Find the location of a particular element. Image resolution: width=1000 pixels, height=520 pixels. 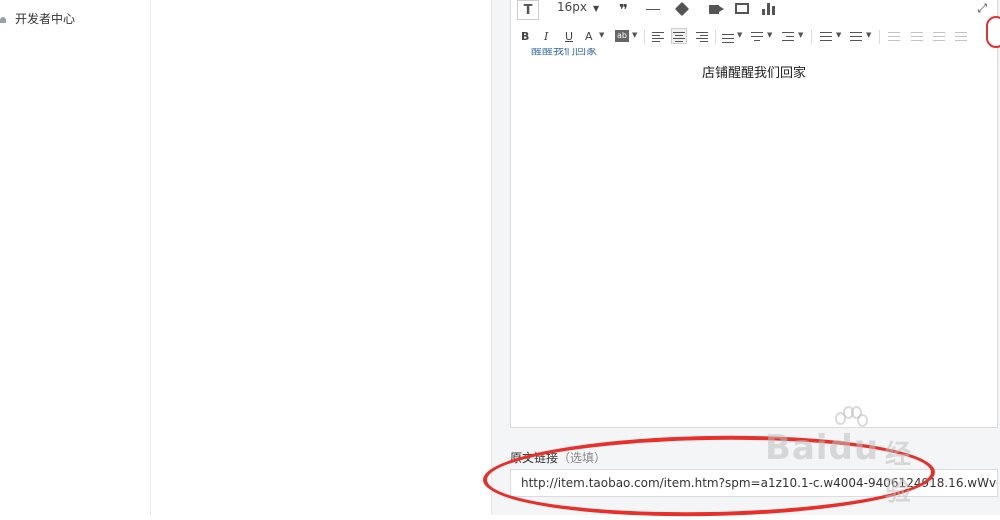

user-icon is located at coordinates (6, 18).